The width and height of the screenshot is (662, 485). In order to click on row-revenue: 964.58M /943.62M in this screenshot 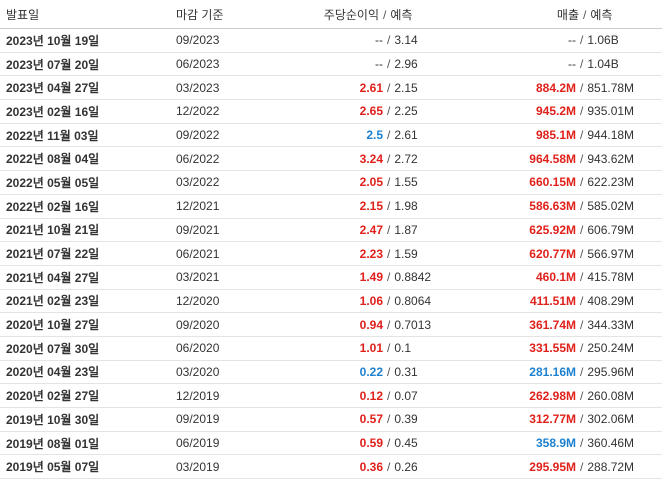, I will do `click(553, 159)`.